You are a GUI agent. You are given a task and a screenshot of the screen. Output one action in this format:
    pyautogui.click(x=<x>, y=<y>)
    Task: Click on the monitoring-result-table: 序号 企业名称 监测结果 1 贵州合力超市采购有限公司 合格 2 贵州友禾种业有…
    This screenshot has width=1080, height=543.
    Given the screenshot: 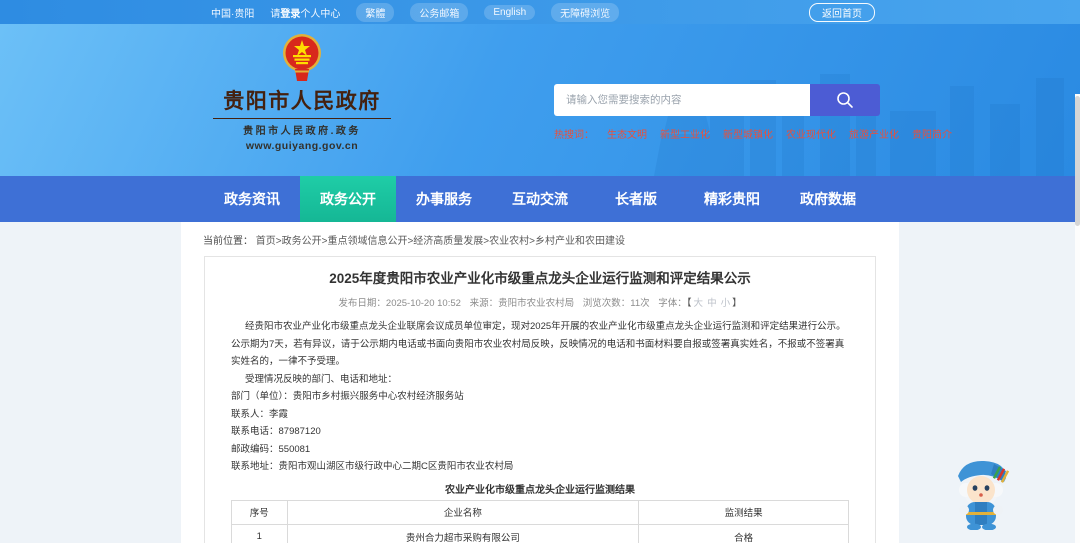 What is the action you would take?
    pyautogui.click(x=540, y=521)
    